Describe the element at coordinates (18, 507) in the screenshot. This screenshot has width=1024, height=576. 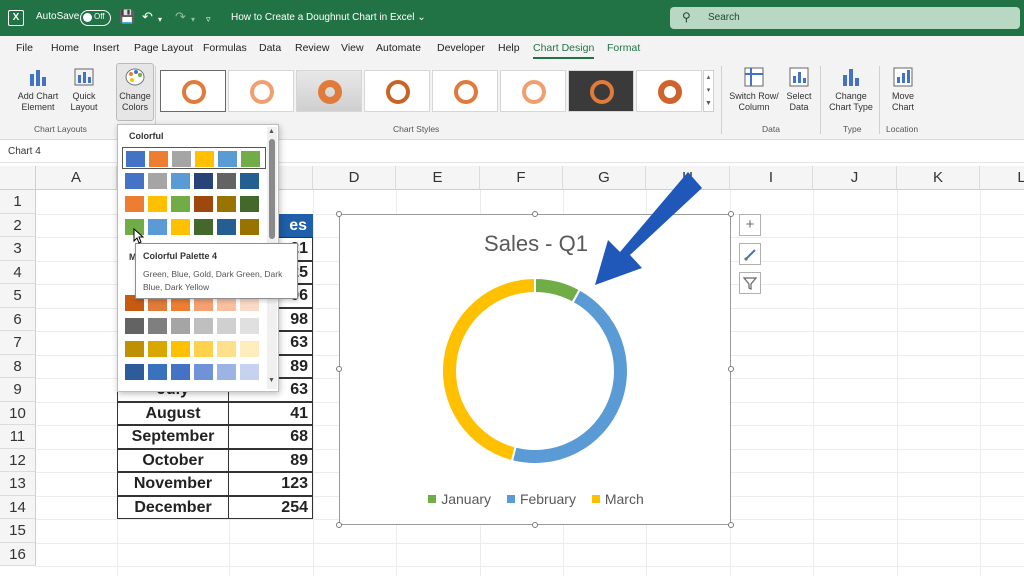
I see `row-header-14: 14` at that location.